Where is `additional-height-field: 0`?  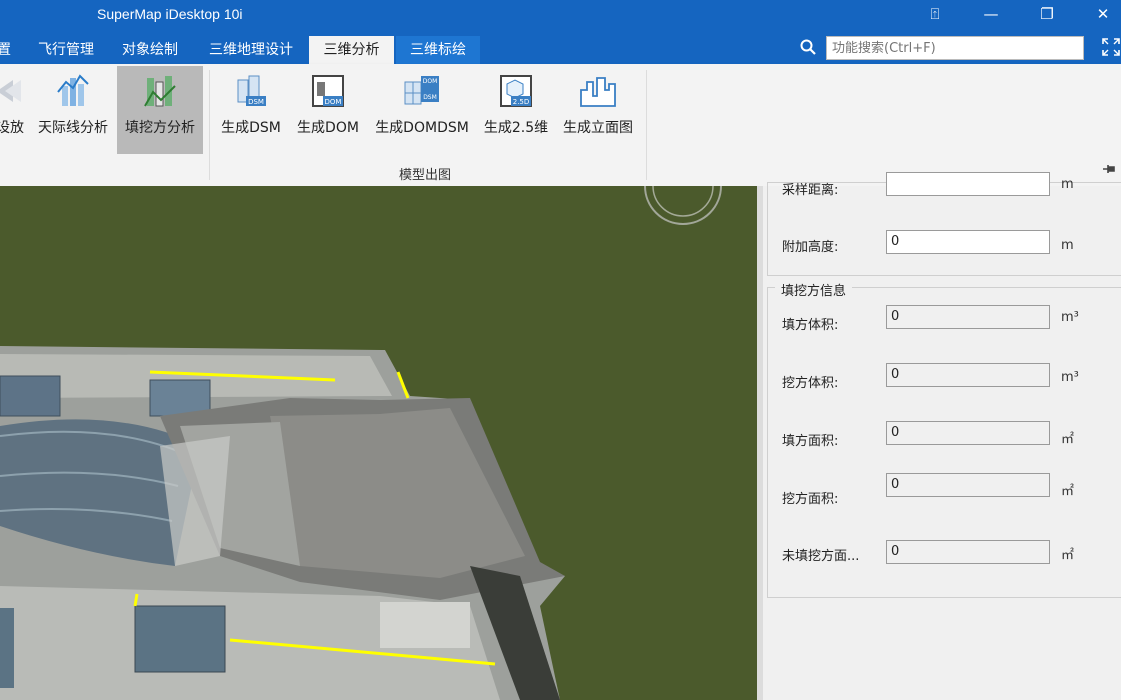 additional-height-field: 0 is located at coordinates (968, 242).